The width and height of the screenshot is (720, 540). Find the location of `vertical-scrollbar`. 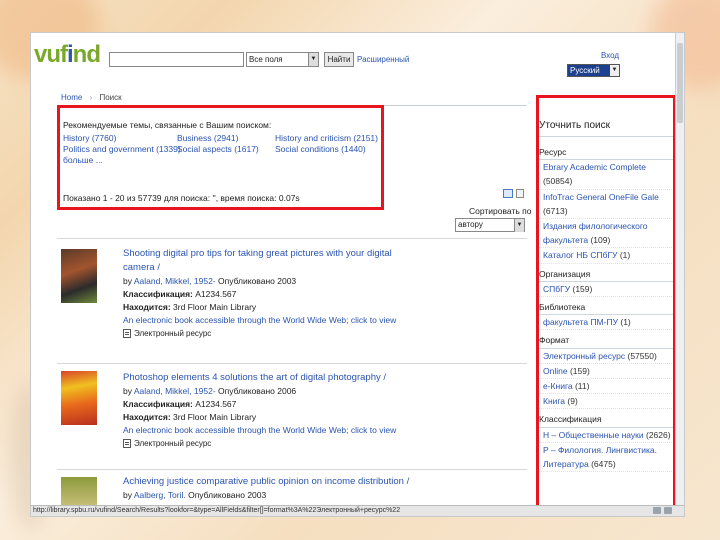

vertical-scrollbar is located at coordinates (679, 270).